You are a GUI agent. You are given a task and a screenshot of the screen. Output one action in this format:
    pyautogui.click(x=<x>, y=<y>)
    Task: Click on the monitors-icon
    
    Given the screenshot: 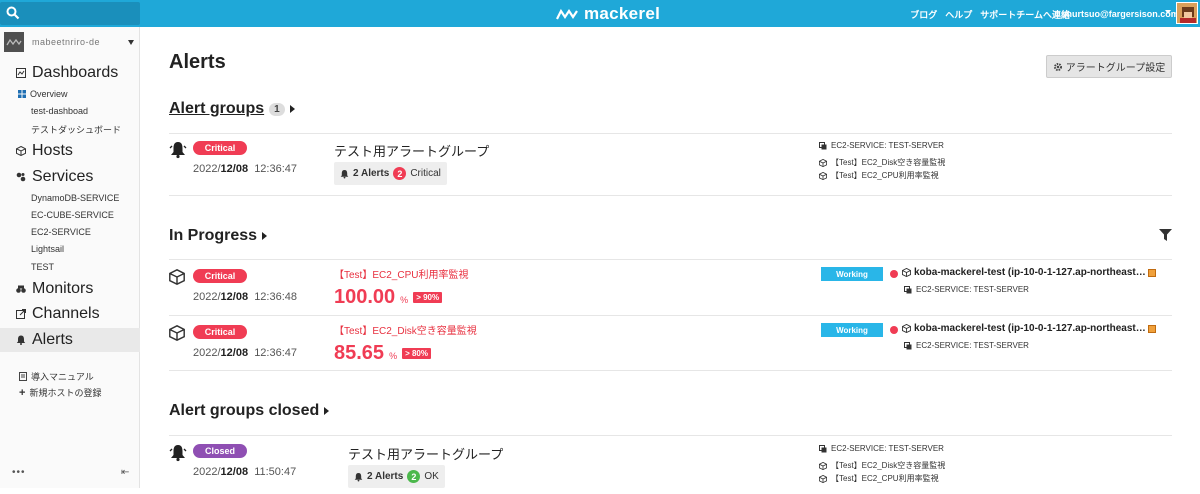 What is the action you would take?
    pyautogui.click(x=21, y=289)
    